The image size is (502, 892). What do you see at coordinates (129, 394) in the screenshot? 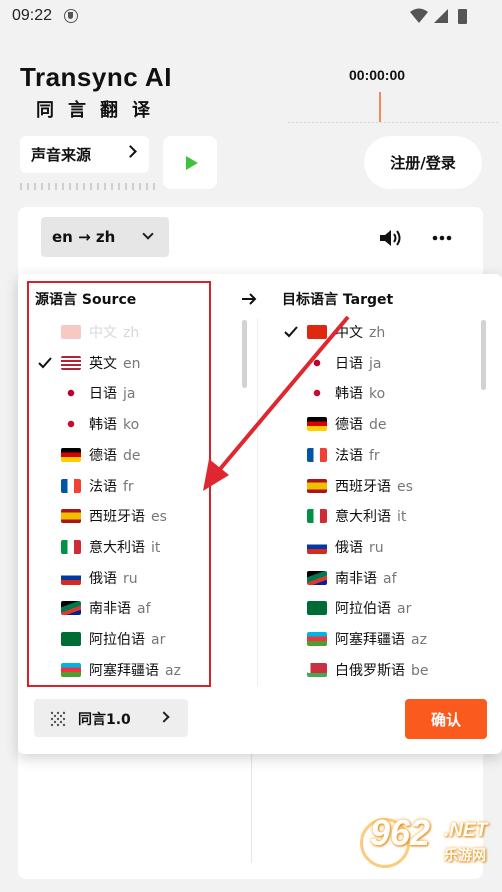
I see `language-code: ja` at bounding box center [129, 394].